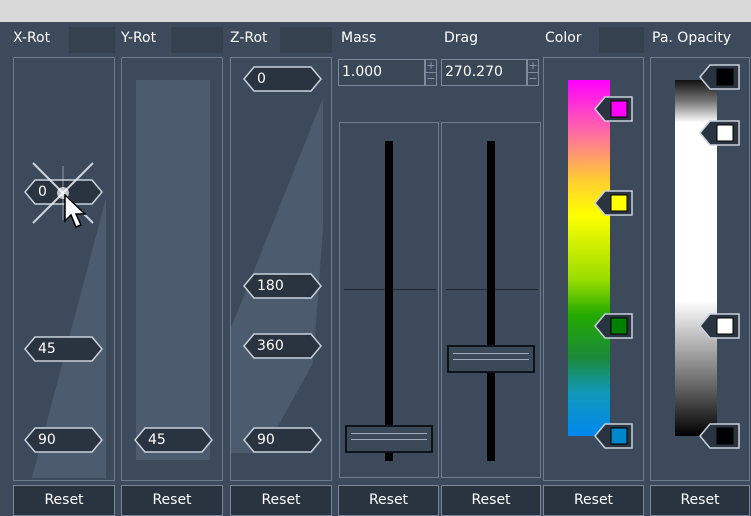 The image size is (751, 516). What do you see at coordinates (621, 40) in the screenshot?
I see `color-header-field` at bounding box center [621, 40].